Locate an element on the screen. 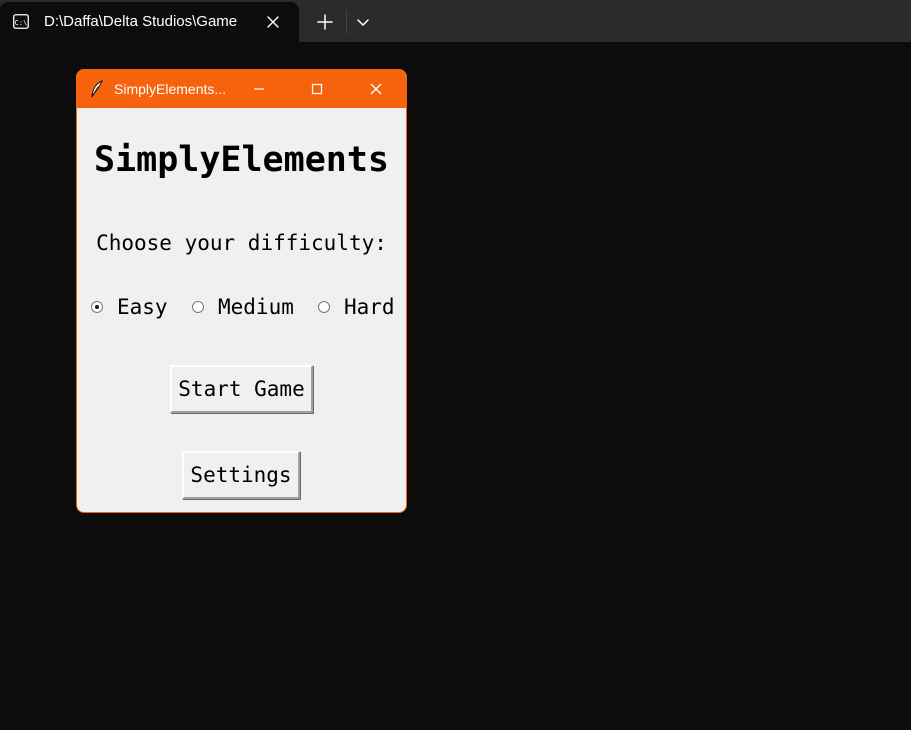 Image resolution: width=911 pixels, height=730 pixels. chevron-down-icon is located at coordinates (363, 22).